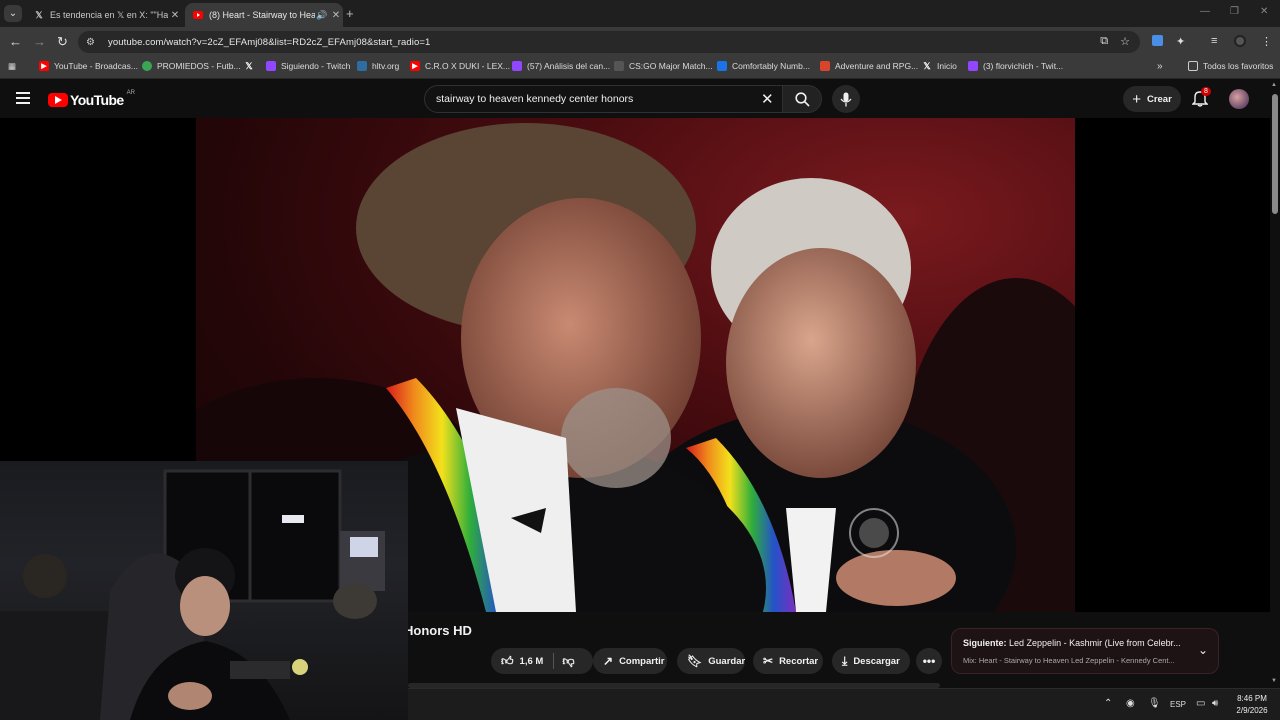 The height and width of the screenshot is (720, 1280). Describe the element at coordinates (251, 66) in the screenshot. I see `bookmark-x: 𝕏` at that location.